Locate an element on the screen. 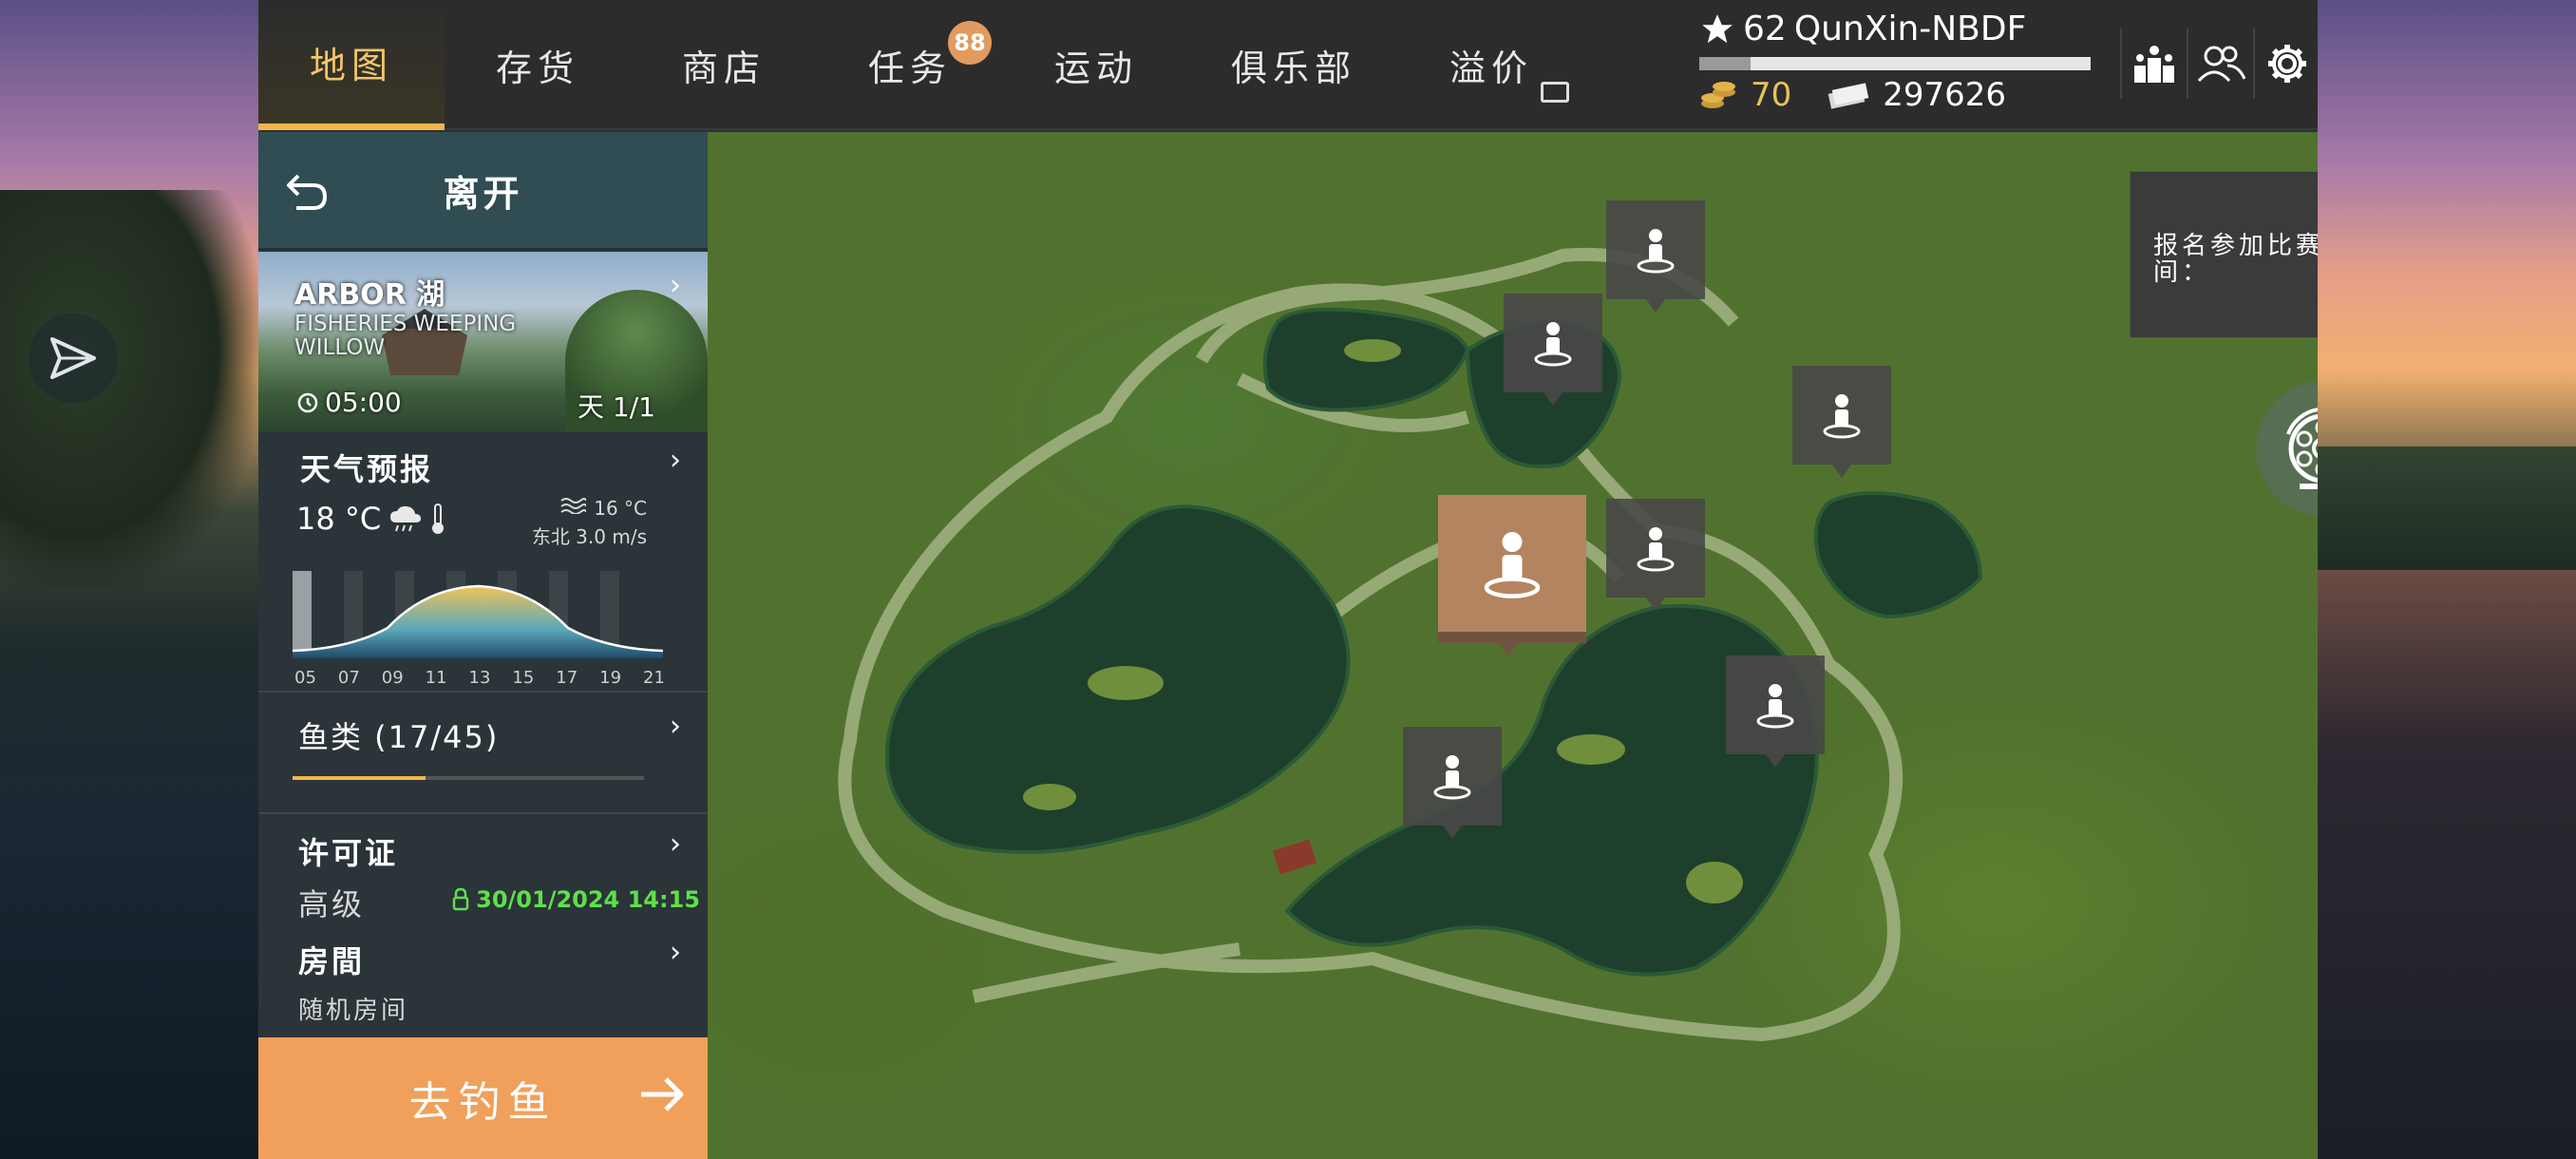  tab-map: 地图 is located at coordinates (351, 65).